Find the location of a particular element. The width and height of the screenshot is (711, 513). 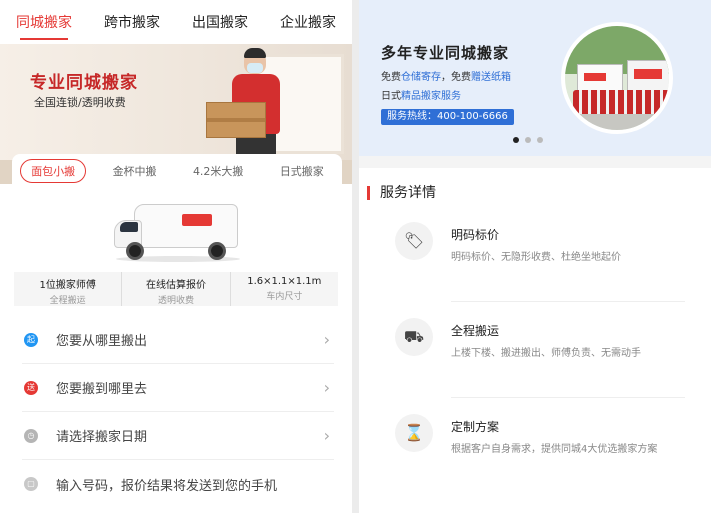

phone-row: ▢ 输入号码，报价结果将发送到您的手机 is located at coordinates (178, 484).